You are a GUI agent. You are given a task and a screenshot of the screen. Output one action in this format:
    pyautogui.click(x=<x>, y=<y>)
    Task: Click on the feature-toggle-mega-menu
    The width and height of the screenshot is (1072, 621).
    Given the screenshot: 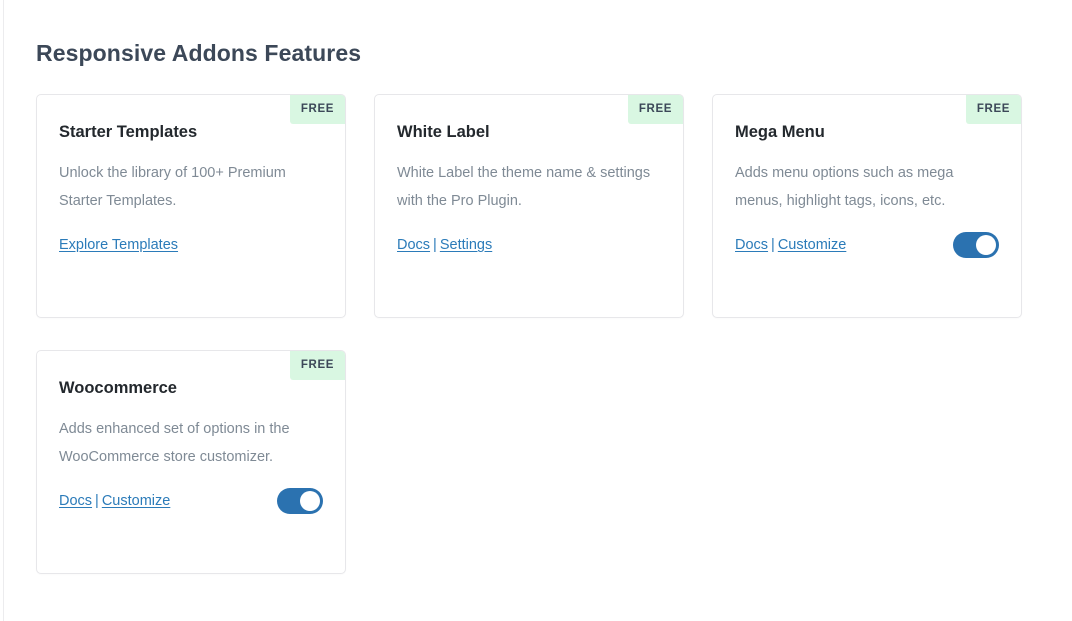 What is the action you would take?
    pyautogui.click(x=976, y=245)
    